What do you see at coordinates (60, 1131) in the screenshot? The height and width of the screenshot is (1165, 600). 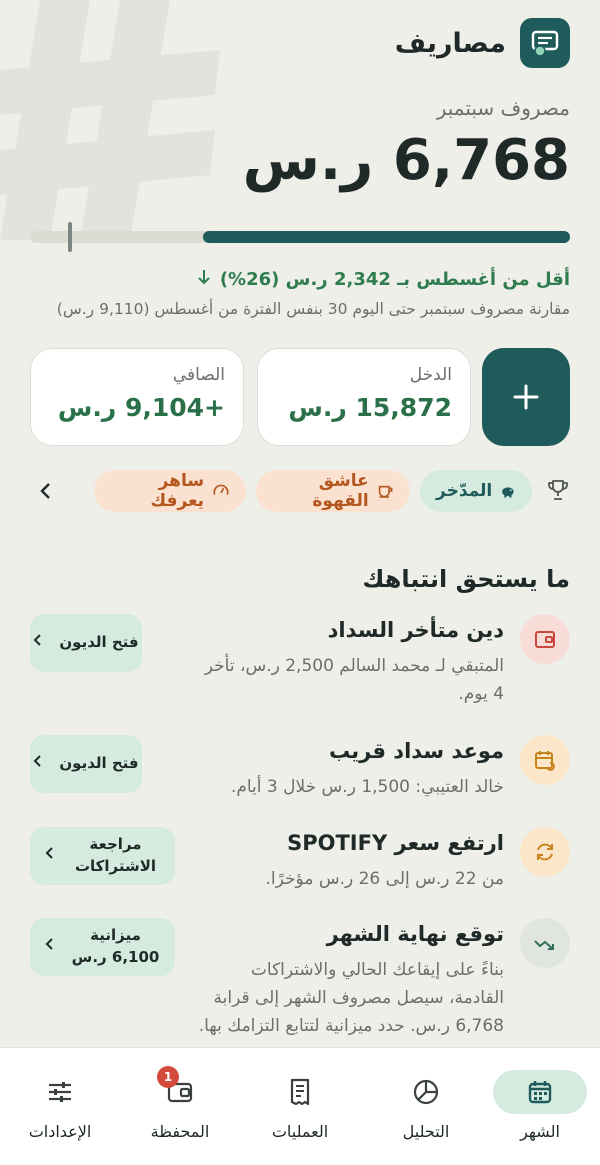 I see `nav-label: الإعدادات` at bounding box center [60, 1131].